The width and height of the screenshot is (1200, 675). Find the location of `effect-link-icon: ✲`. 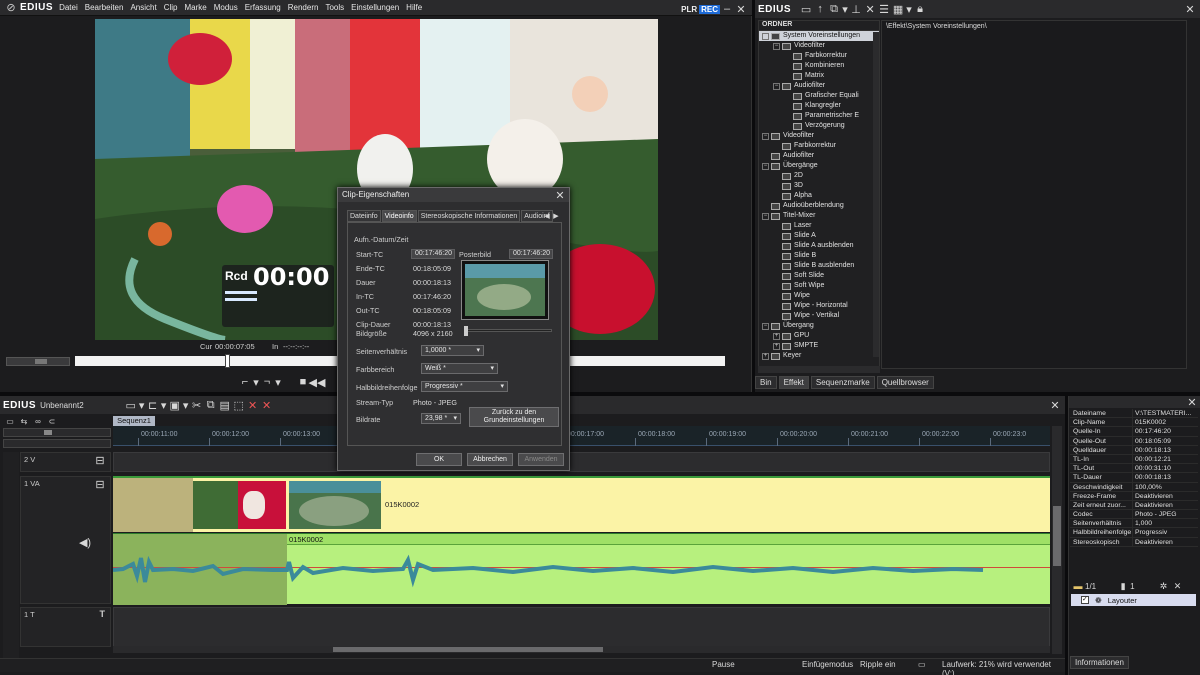

effect-link-icon: ✲ is located at coordinates (1164, 586).